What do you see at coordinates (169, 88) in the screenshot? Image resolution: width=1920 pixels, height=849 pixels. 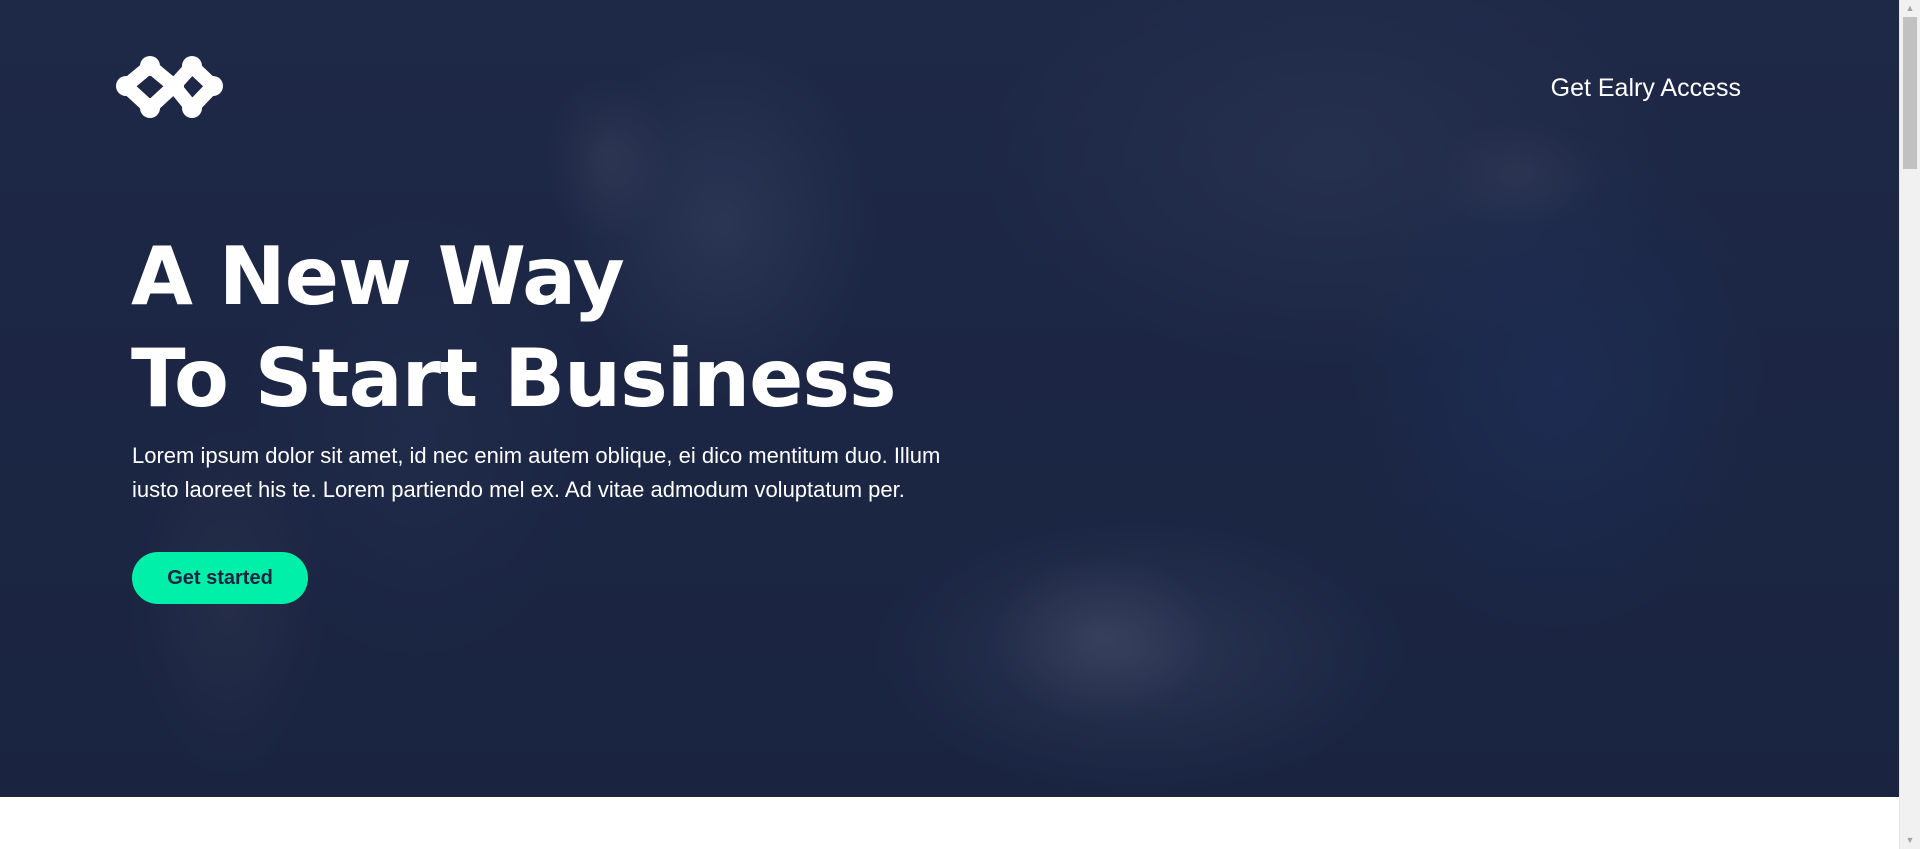 I see `brand-logo-icon` at bounding box center [169, 88].